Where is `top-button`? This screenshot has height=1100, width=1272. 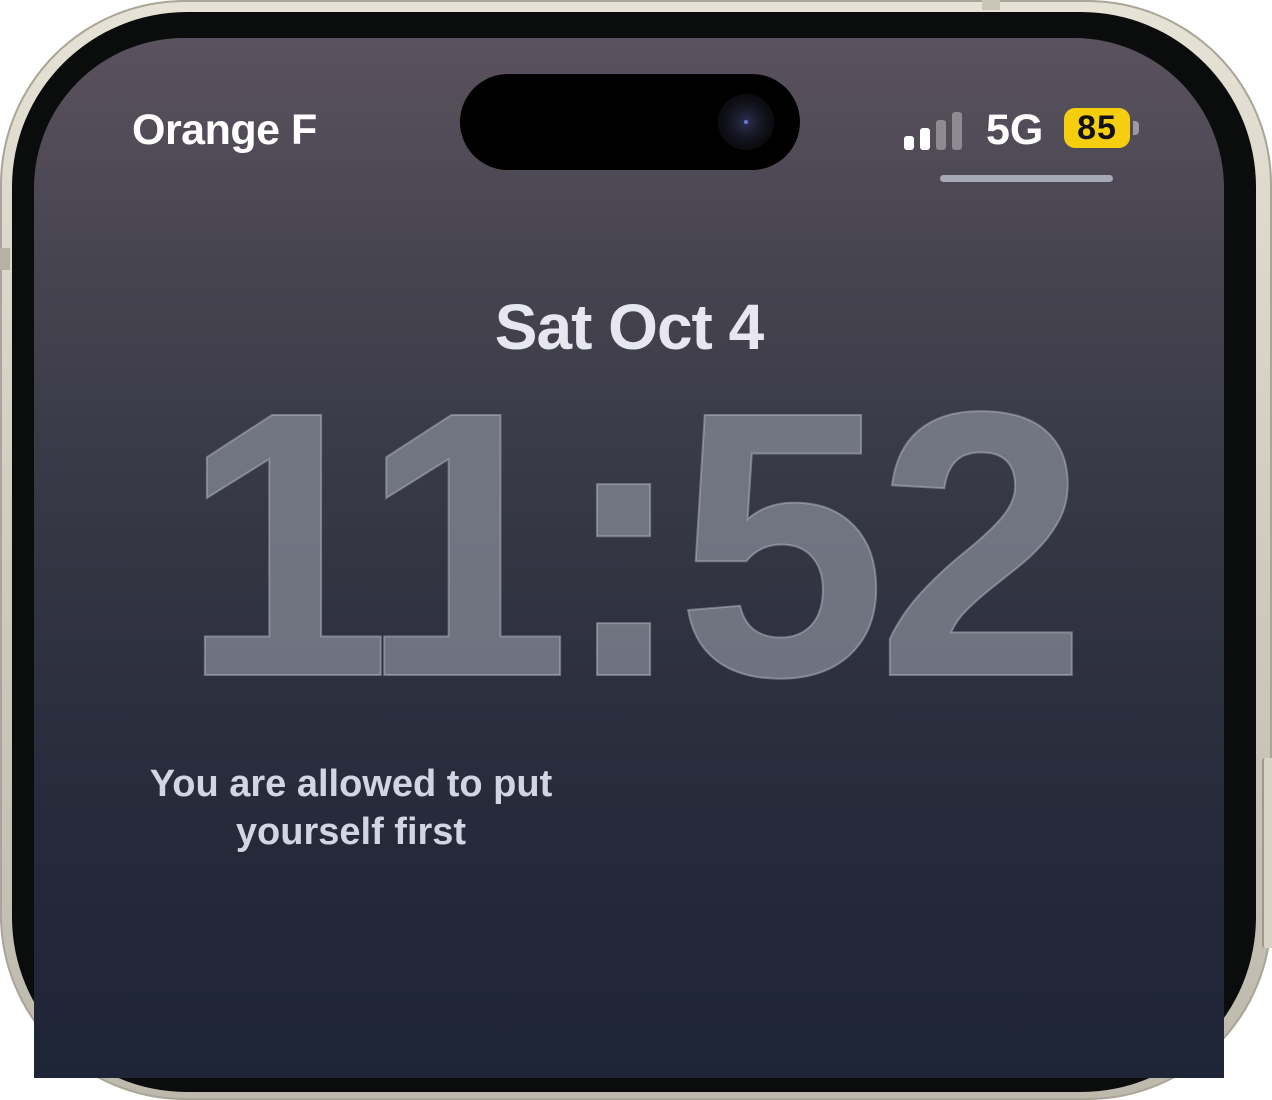 top-button is located at coordinates (991, 5).